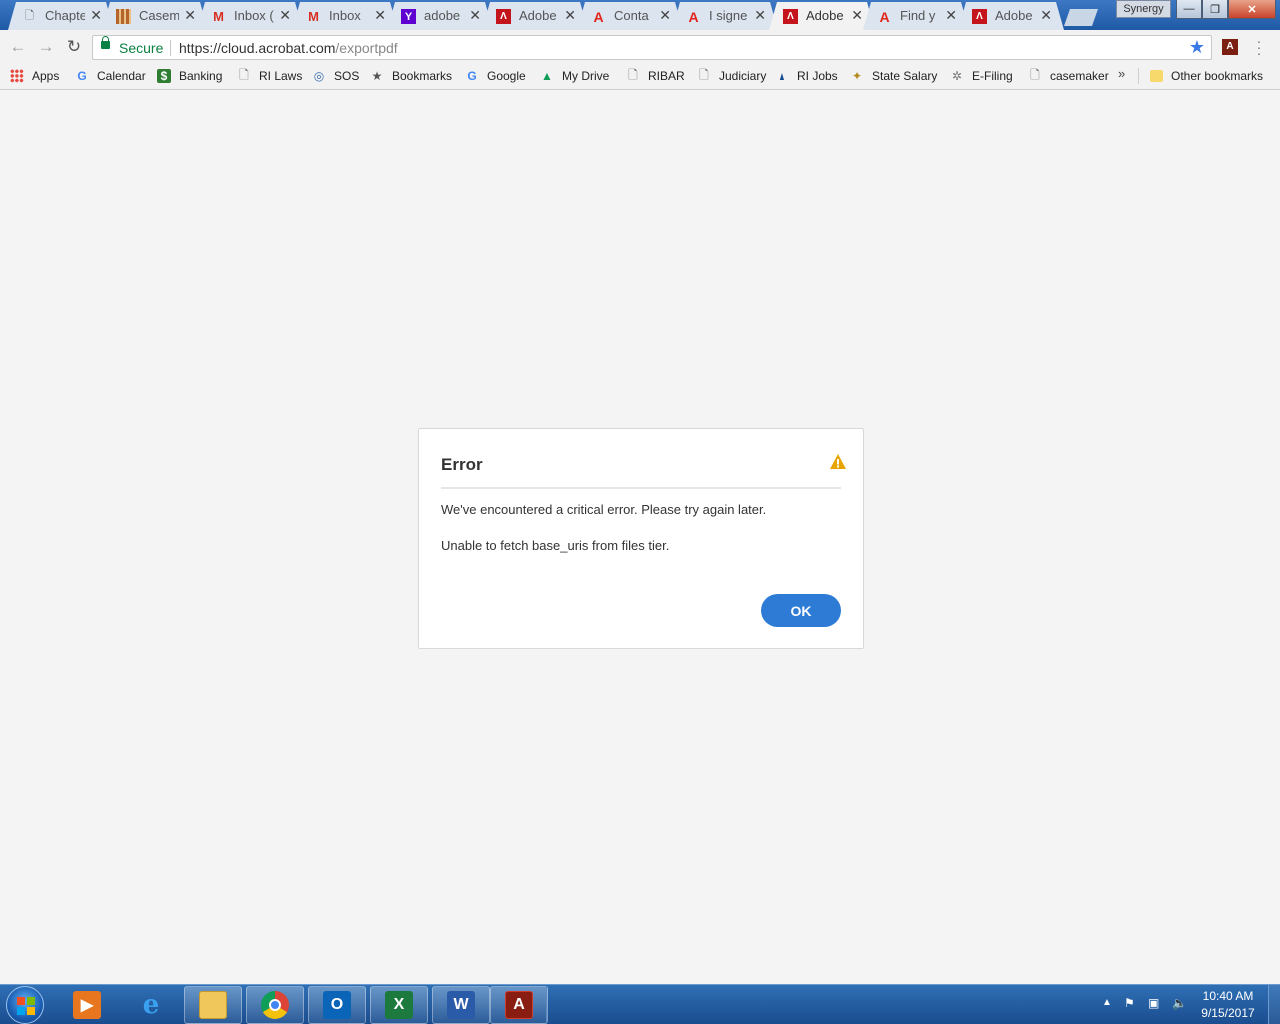 The image size is (1280, 1024). What do you see at coordinates (1143, 9) in the screenshot?
I see `profile-button: Synergy` at bounding box center [1143, 9].